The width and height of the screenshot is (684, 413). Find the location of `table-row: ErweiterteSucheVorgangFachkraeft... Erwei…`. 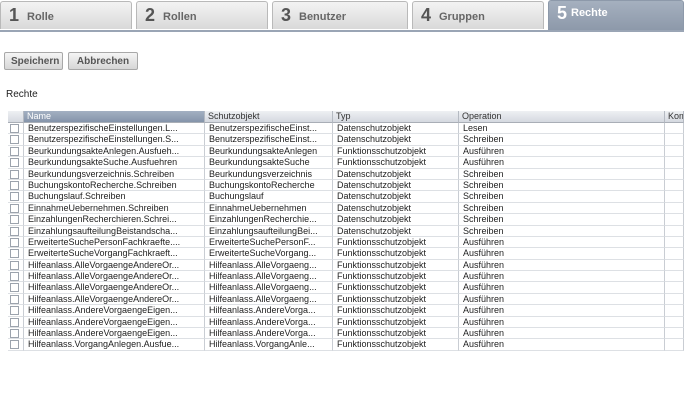

table-row: ErweiterteSucheVorgangFachkraeft... Erwei… is located at coordinates (346, 254).